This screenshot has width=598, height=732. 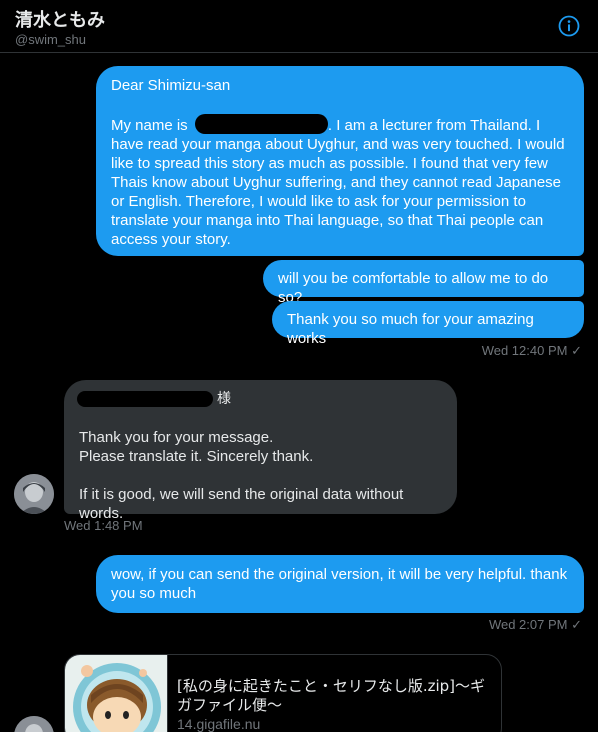 I want to click on link-domain: 14.gigafile.nu, so click(x=219, y=724).